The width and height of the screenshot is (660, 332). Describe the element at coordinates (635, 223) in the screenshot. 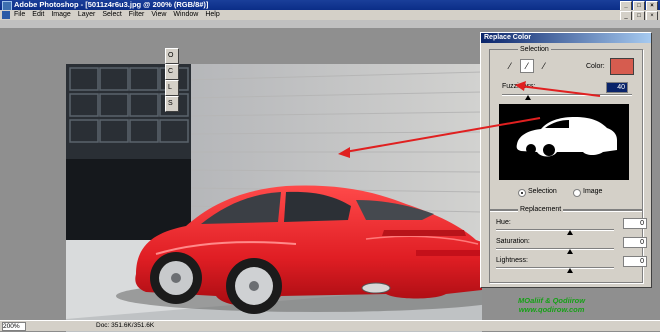

I see `hue-field: 0` at that location.